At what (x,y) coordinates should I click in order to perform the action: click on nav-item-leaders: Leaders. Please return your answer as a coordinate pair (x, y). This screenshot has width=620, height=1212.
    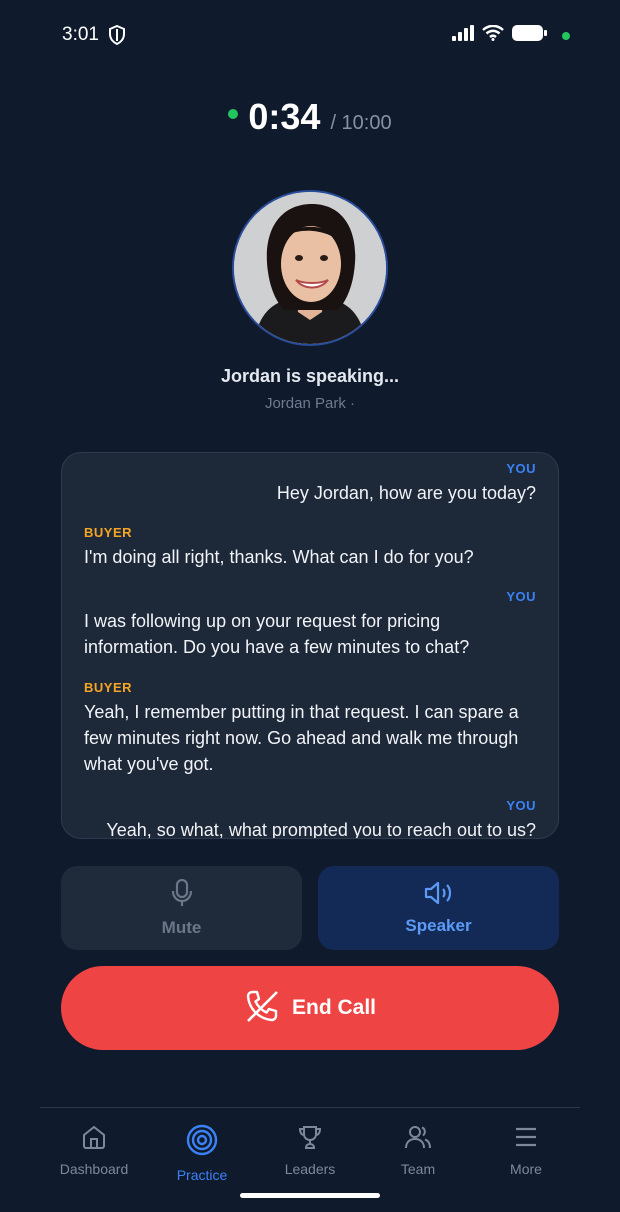
    Looking at the image, I should click on (310, 1153).